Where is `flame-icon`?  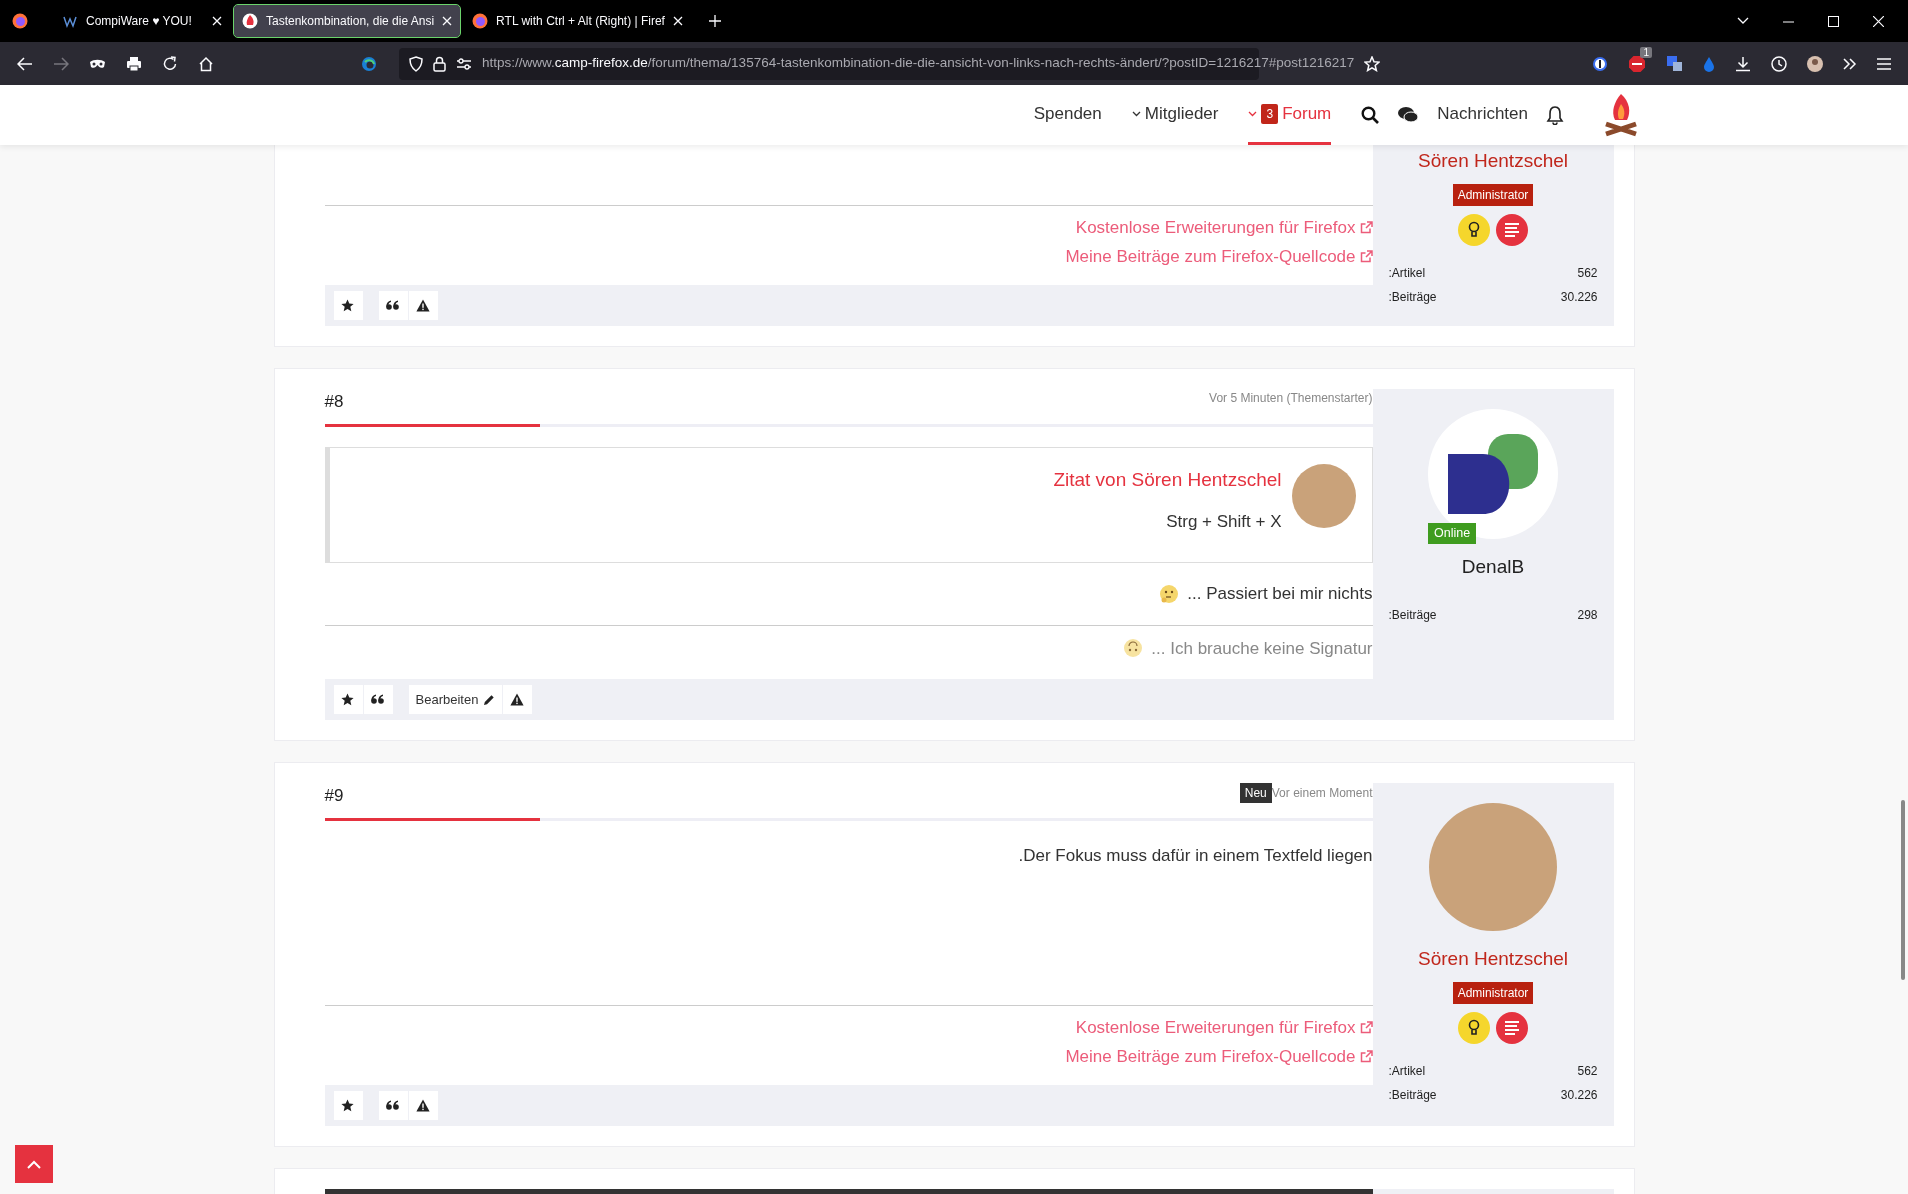 flame-icon is located at coordinates (250, 21).